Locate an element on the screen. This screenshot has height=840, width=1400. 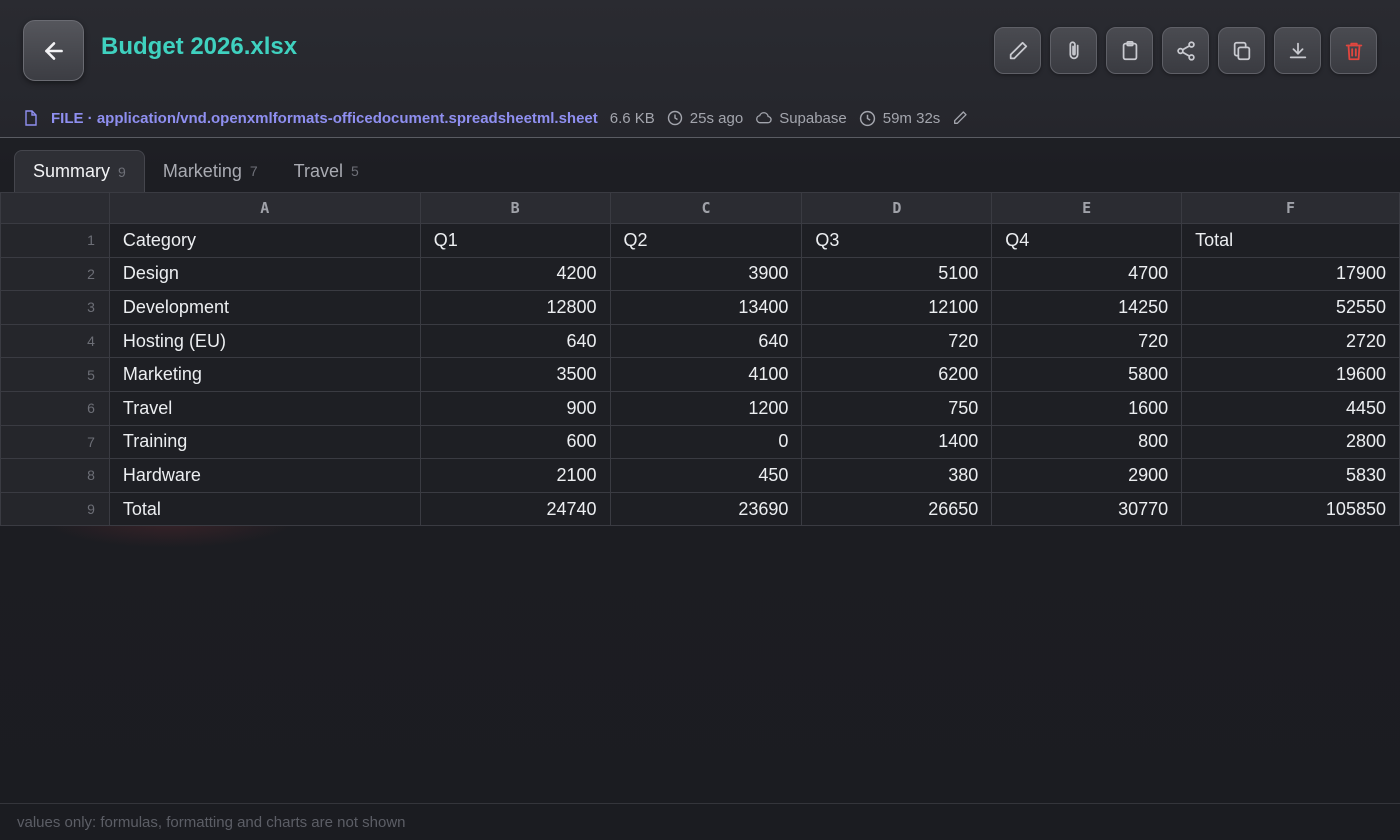
grid-cell: Hosting (EU) is located at coordinates (264, 341).